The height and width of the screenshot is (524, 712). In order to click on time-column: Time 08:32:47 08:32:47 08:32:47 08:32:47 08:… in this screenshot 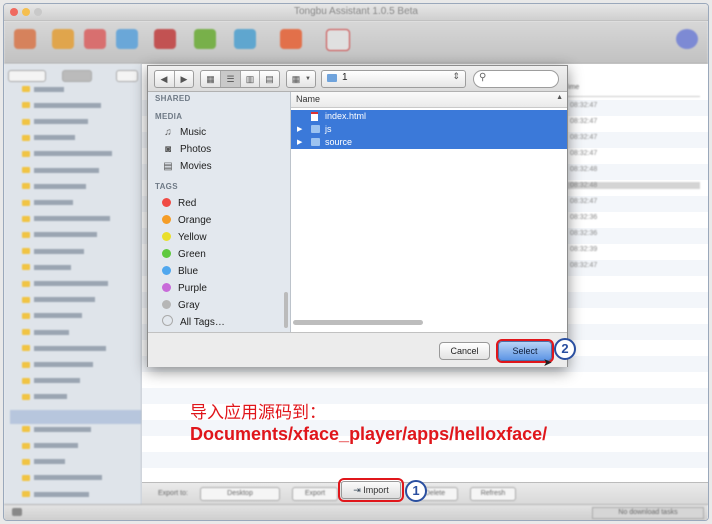, I will do `click(632, 284)`.